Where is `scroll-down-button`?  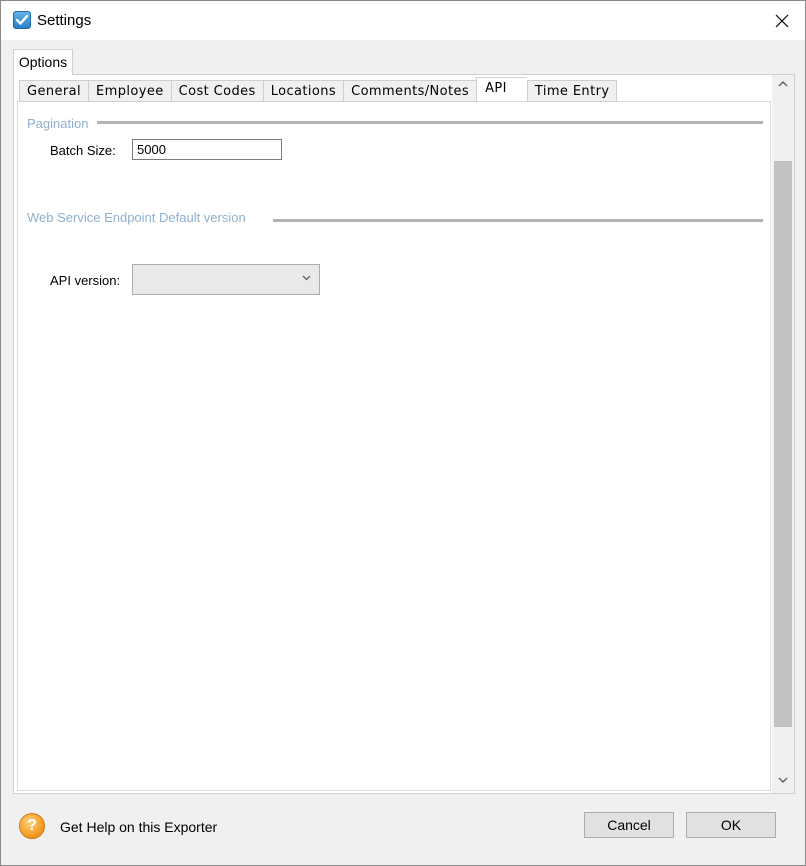
scroll-down-button is located at coordinates (783, 780).